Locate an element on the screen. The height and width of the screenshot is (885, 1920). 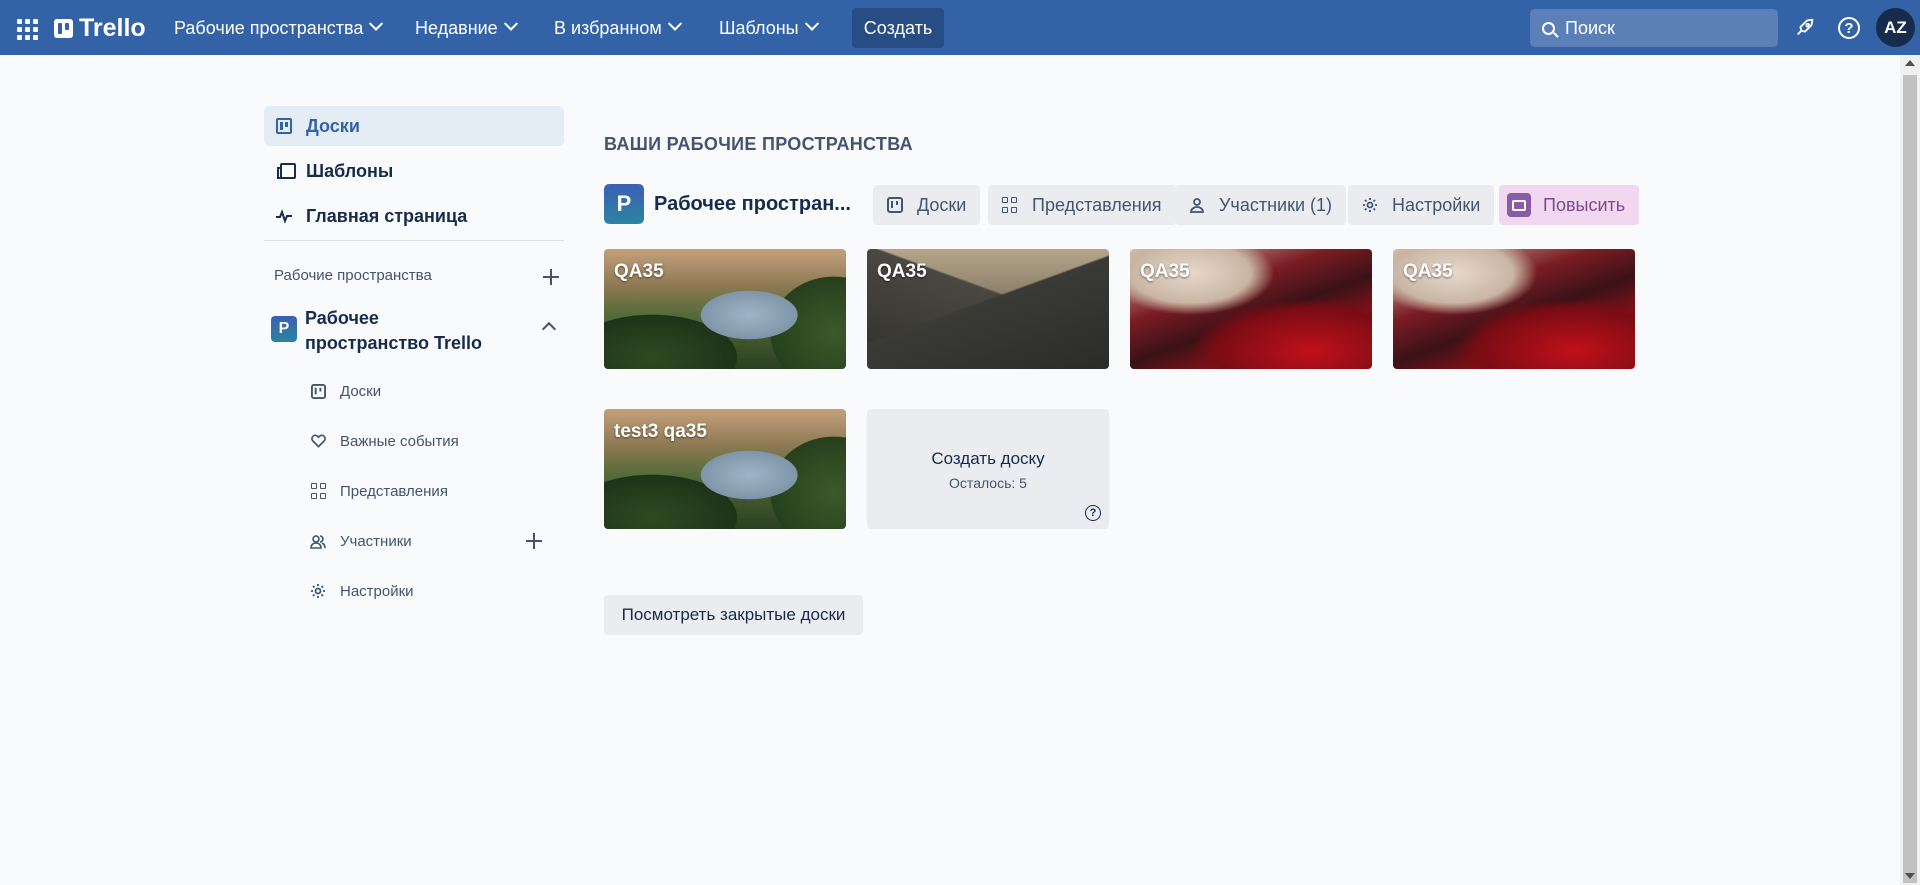
board-title: test3 qa35 is located at coordinates (660, 431).